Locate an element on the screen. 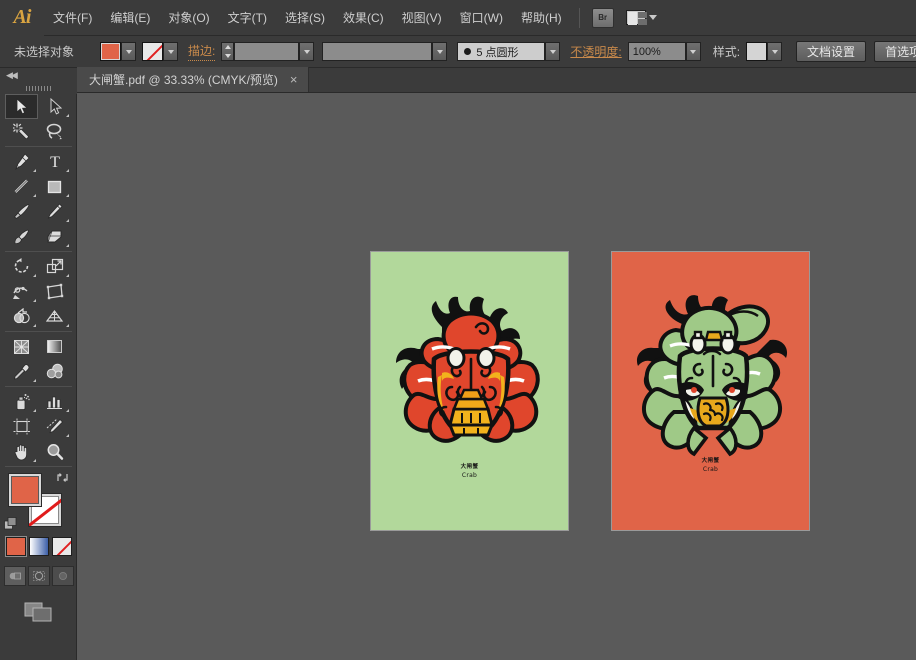 Image resolution: width=916 pixels, height=660 pixels. eyedropper-tool is located at coordinates (21, 371).